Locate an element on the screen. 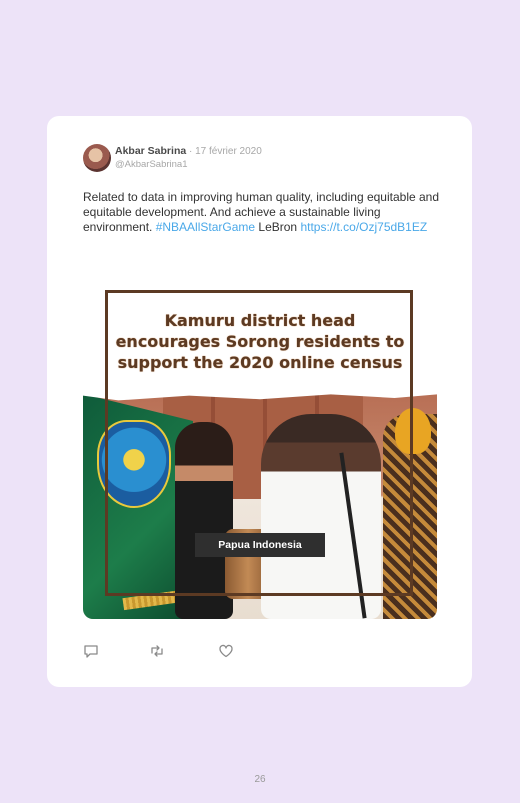  retweet-button is located at coordinates (157, 651).